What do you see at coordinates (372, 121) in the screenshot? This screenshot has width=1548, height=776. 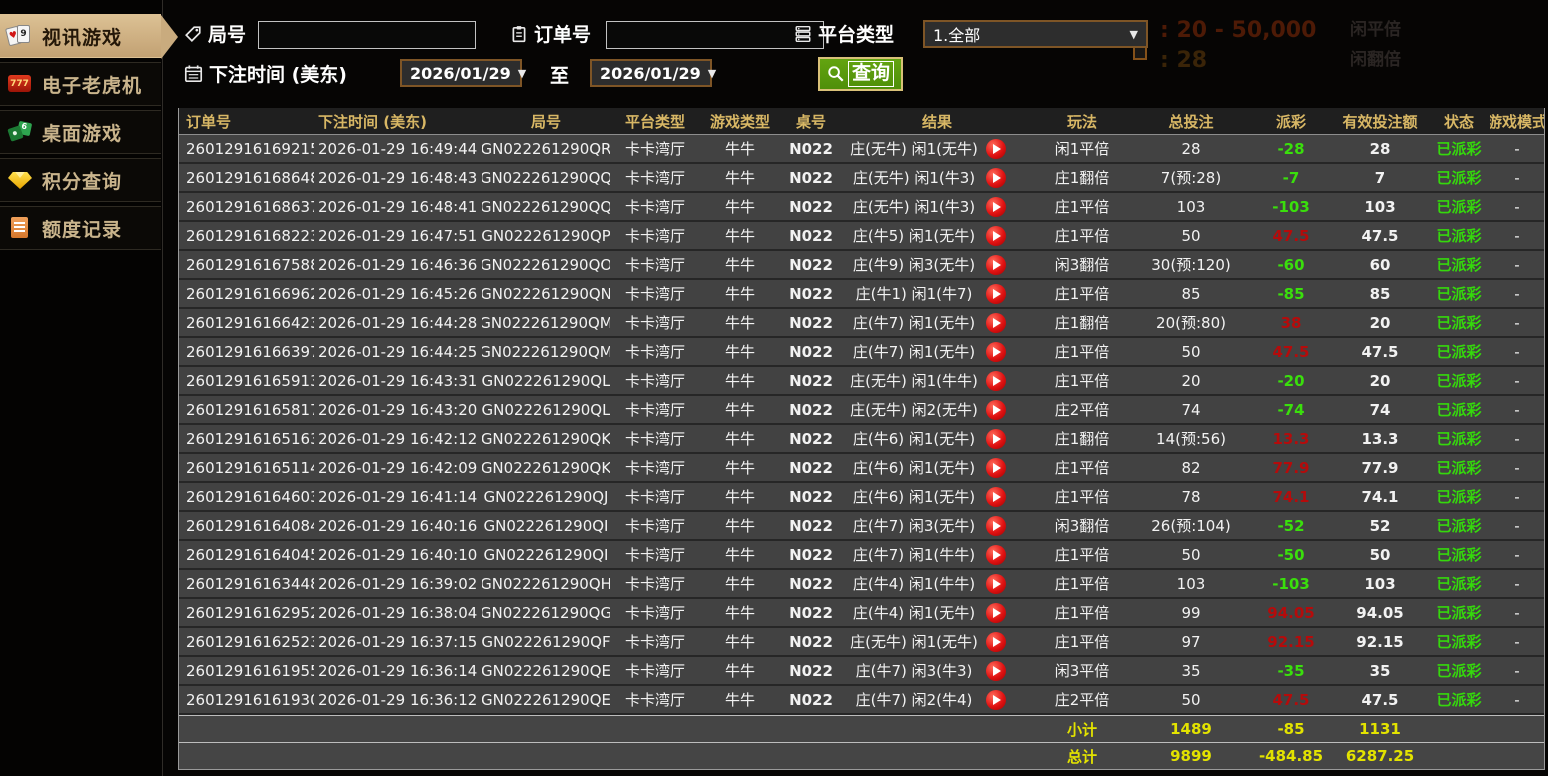 I see `column-header-bet-time: 下注时间 (美东)` at bounding box center [372, 121].